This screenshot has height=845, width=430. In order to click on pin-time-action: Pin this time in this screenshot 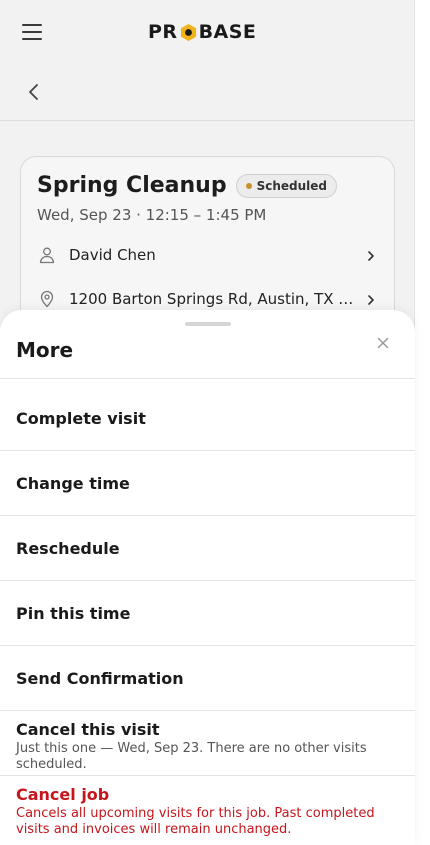, I will do `click(207, 613)`.